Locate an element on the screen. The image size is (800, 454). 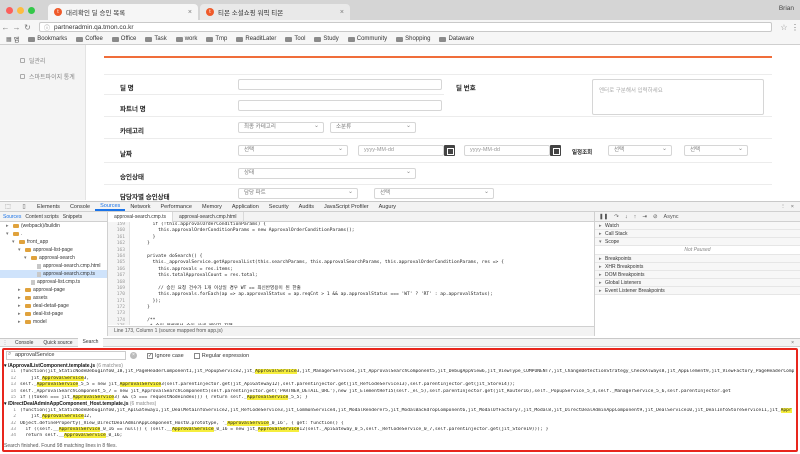
bookmark-folder: Bookmarks is located at coordinates (47, 39).